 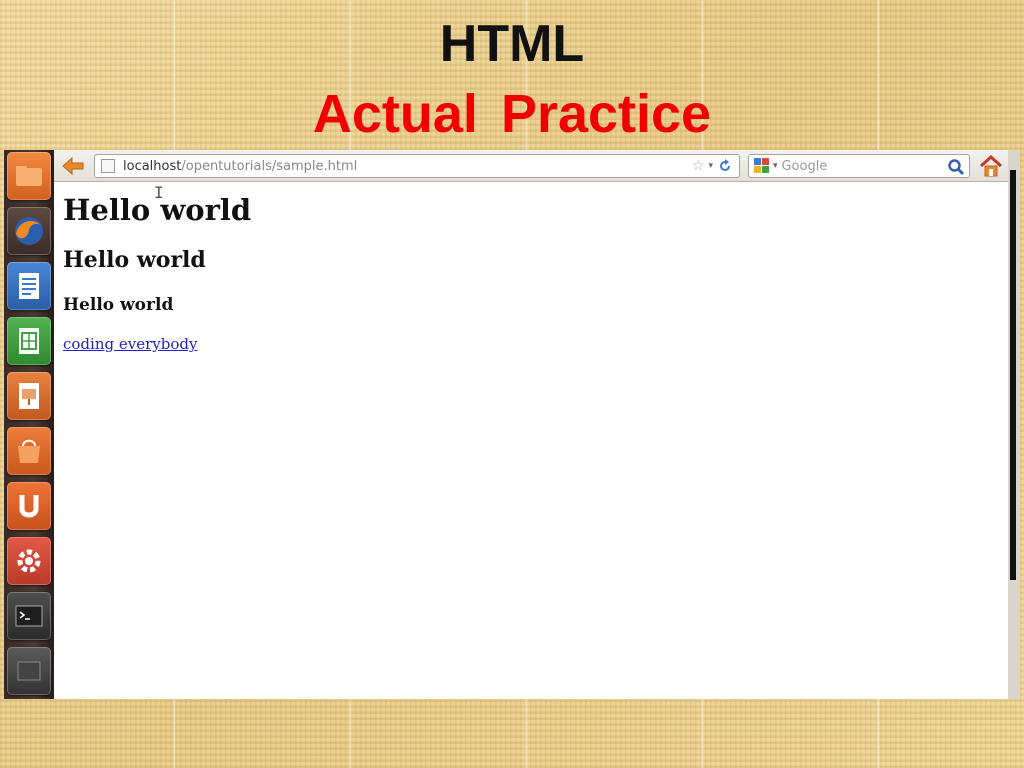 I want to click on home-icon, so click(x=991, y=166).